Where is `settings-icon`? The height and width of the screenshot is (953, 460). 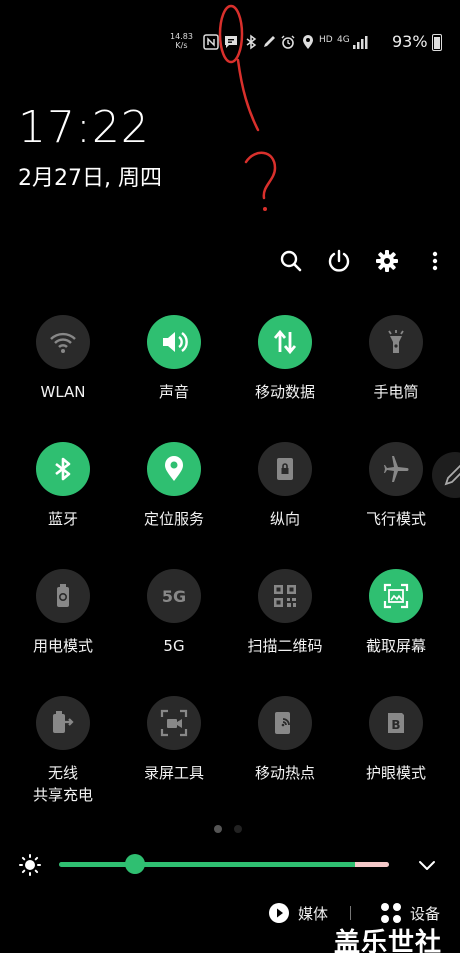 settings-icon is located at coordinates (387, 261).